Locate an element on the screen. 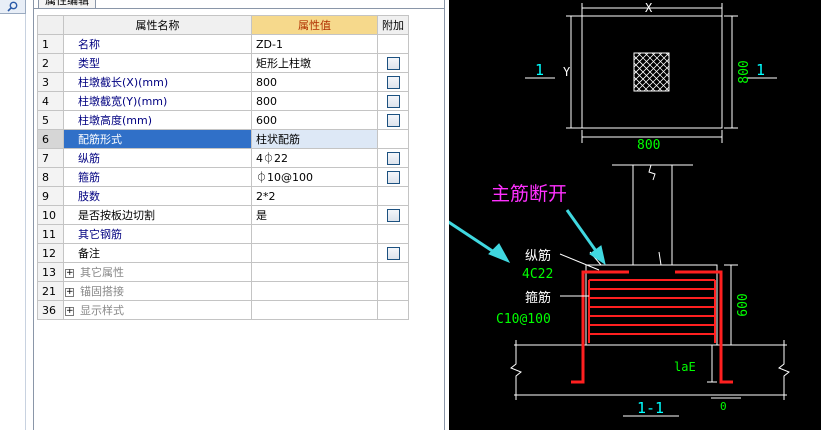  stirrup-label: 箍筋 is located at coordinates (538, 298).